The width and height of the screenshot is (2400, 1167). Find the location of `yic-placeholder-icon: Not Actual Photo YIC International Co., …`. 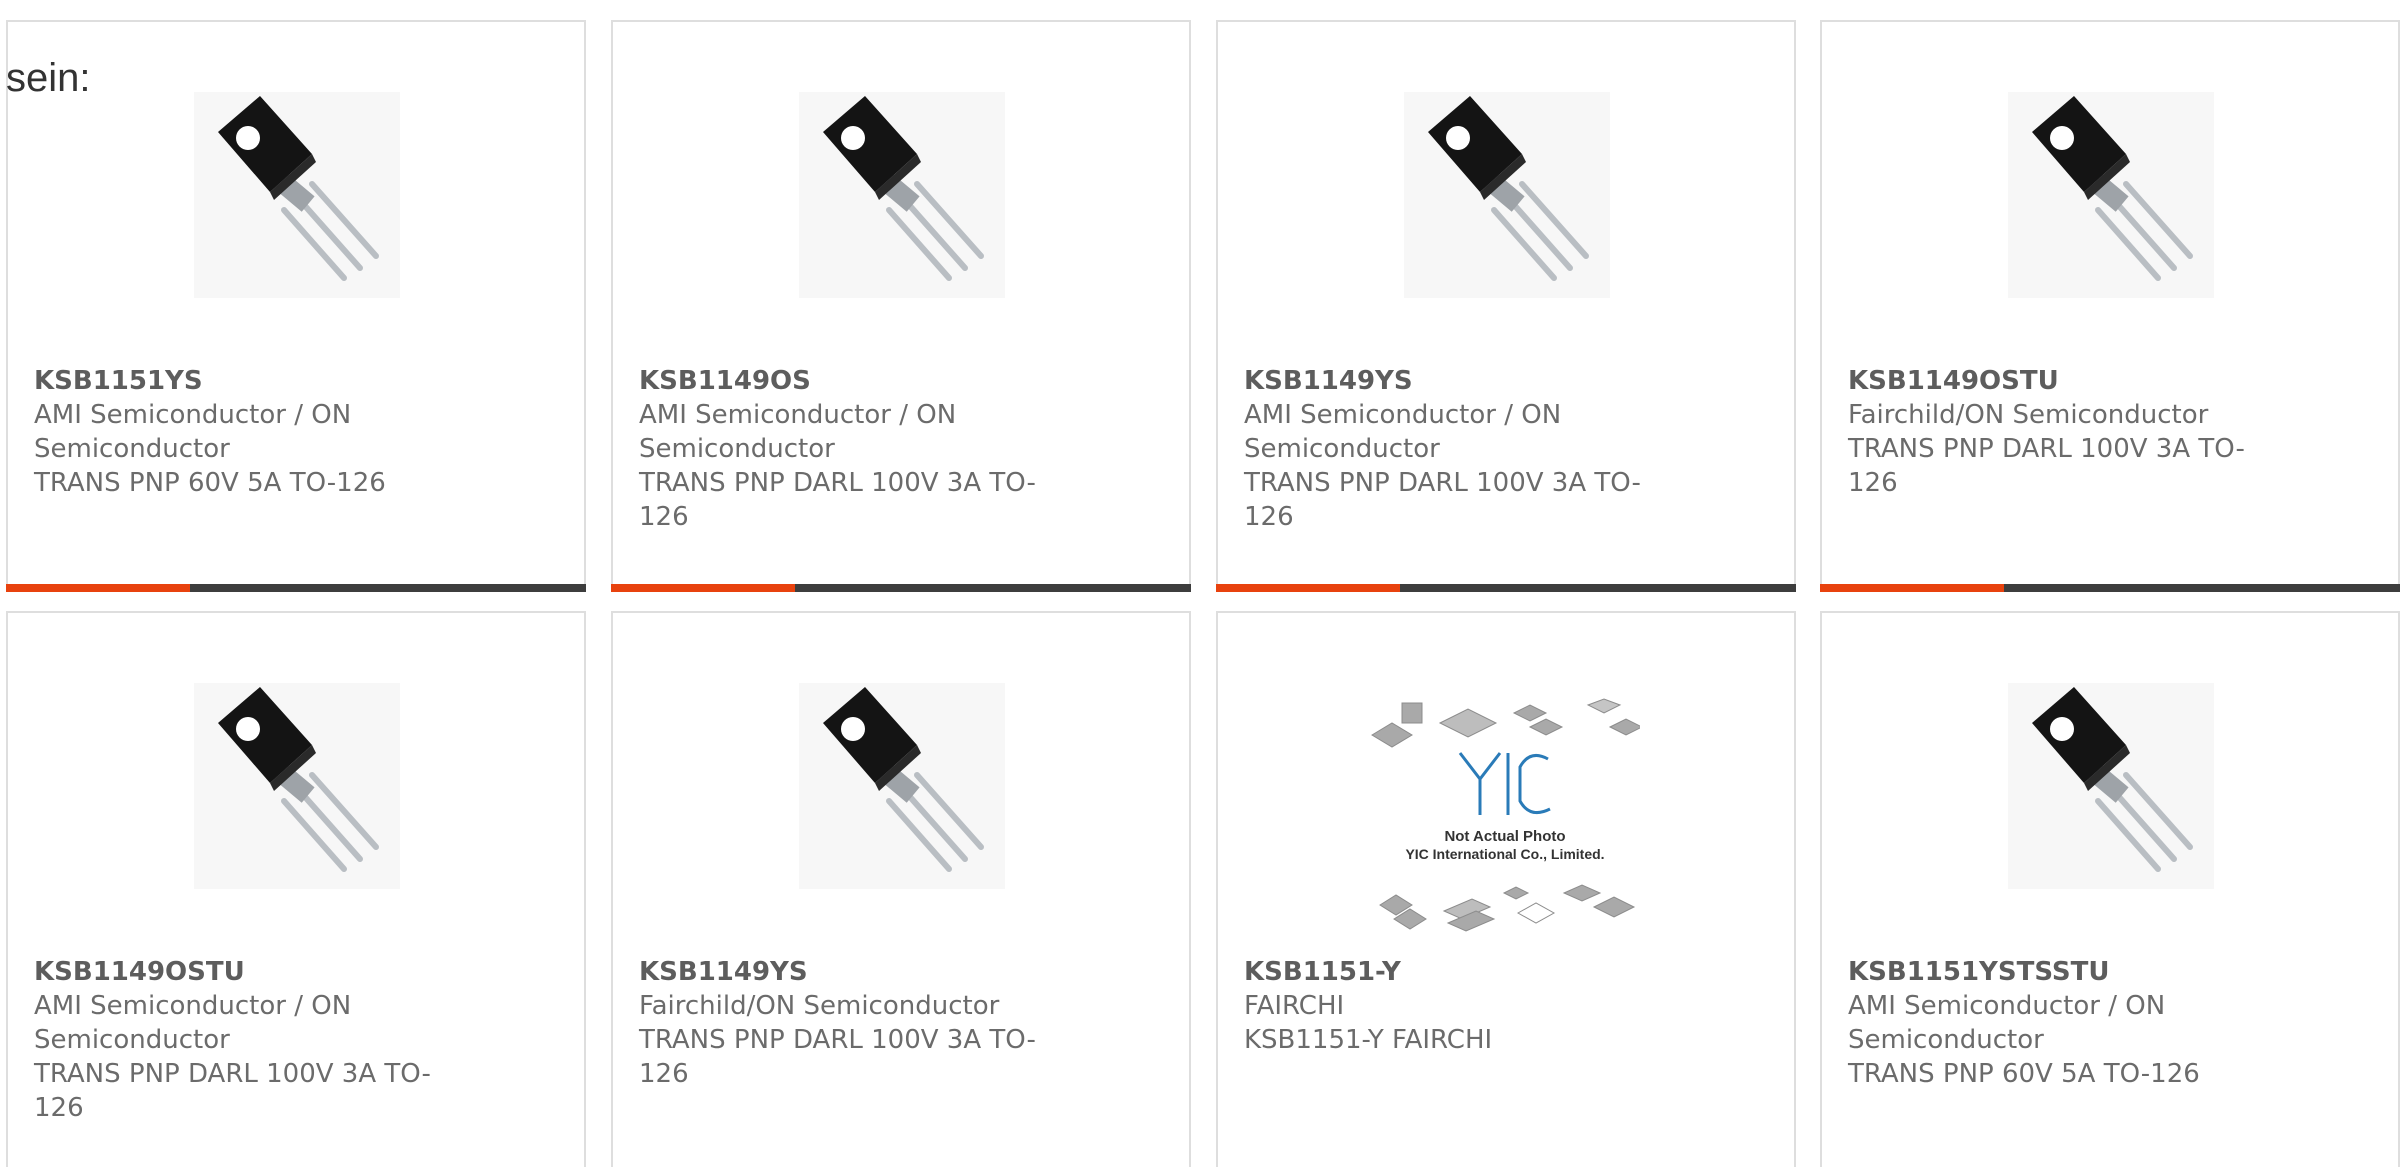

yic-placeholder-icon: Not Actual Photo YIC International Co., … is located at coordinates (1507, 817).